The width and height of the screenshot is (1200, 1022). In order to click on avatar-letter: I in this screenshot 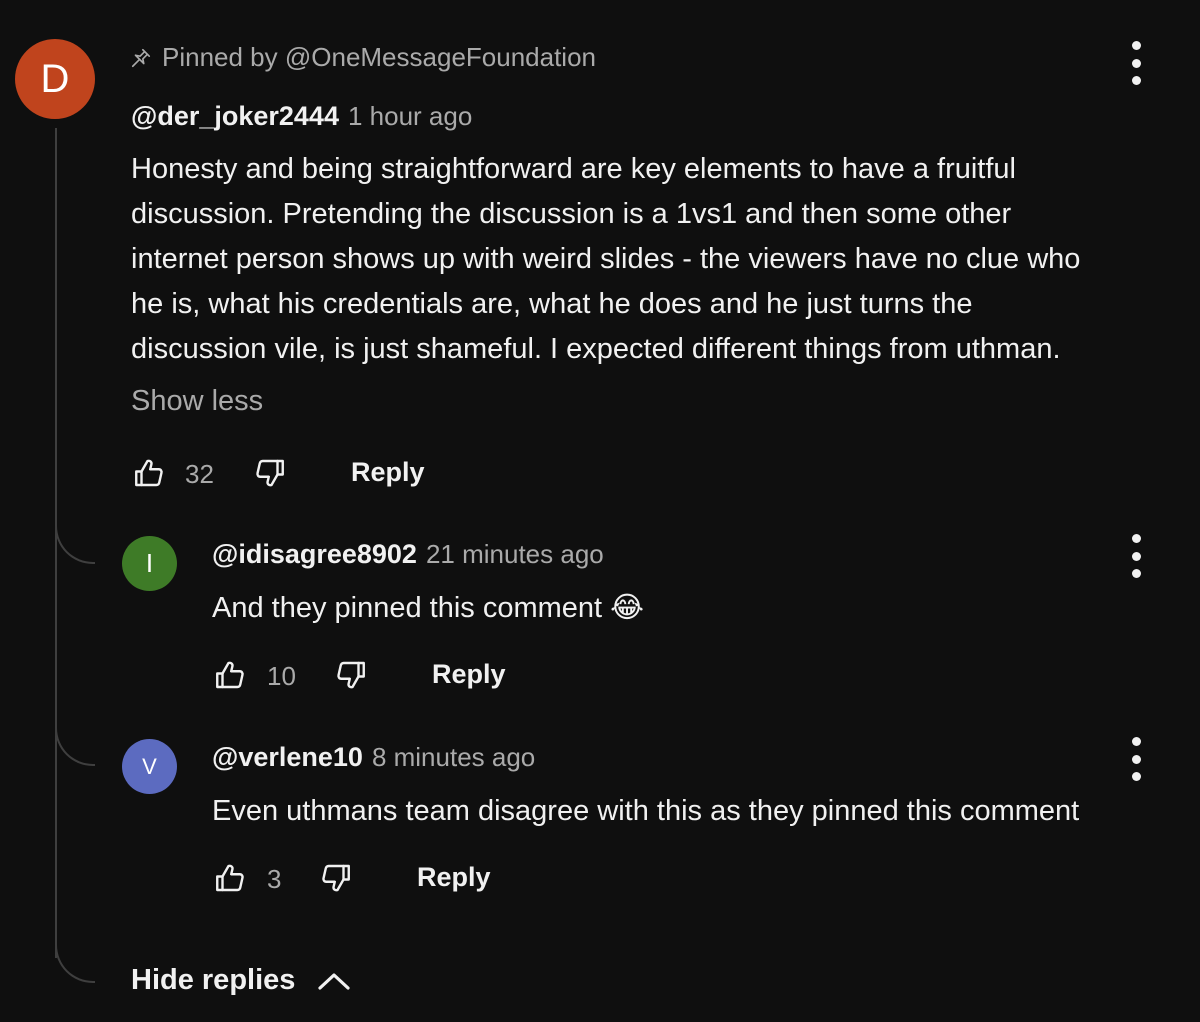, I will do `click(149, 563)`.